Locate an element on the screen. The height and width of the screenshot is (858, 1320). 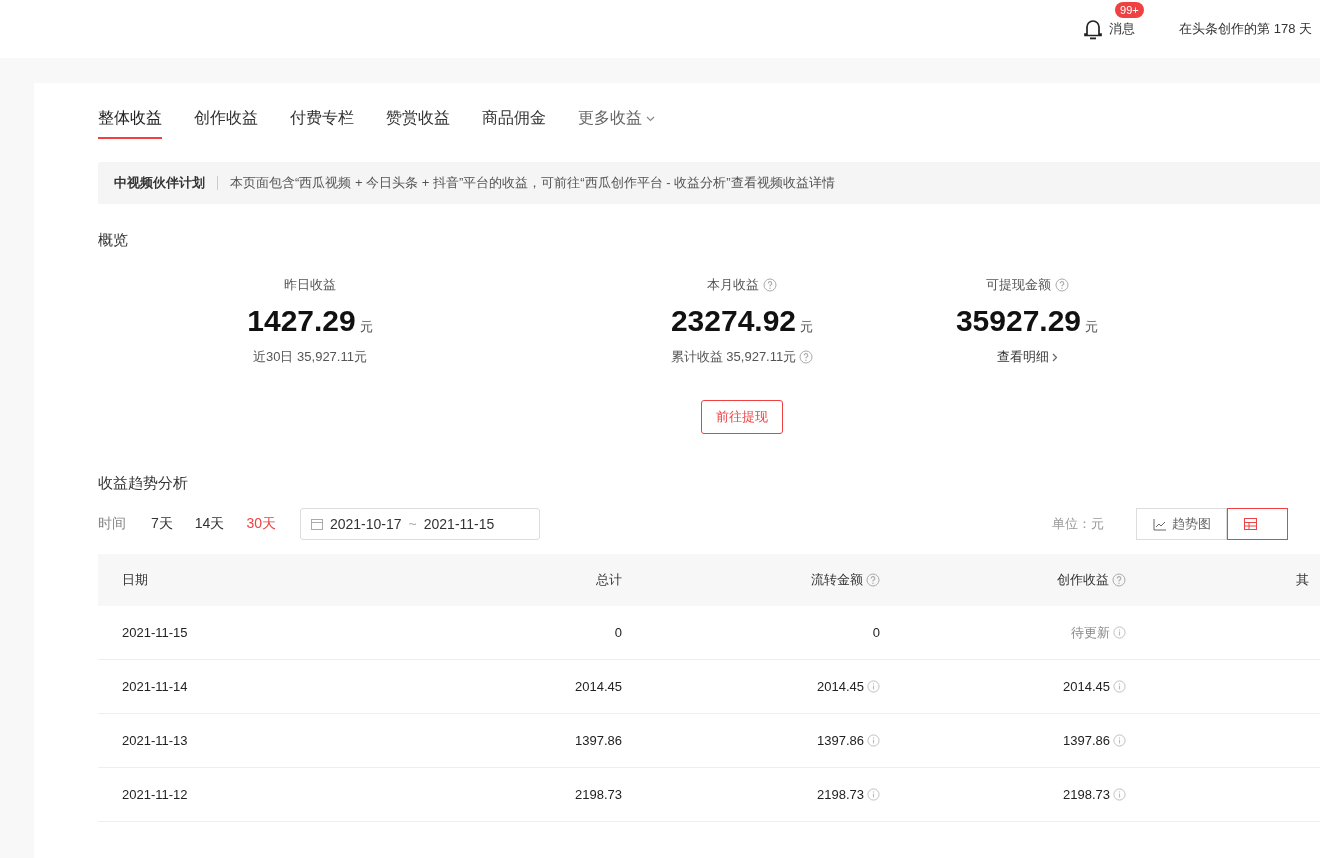
date-cell: 2021-11-13 is located at coordinates (155, 740).